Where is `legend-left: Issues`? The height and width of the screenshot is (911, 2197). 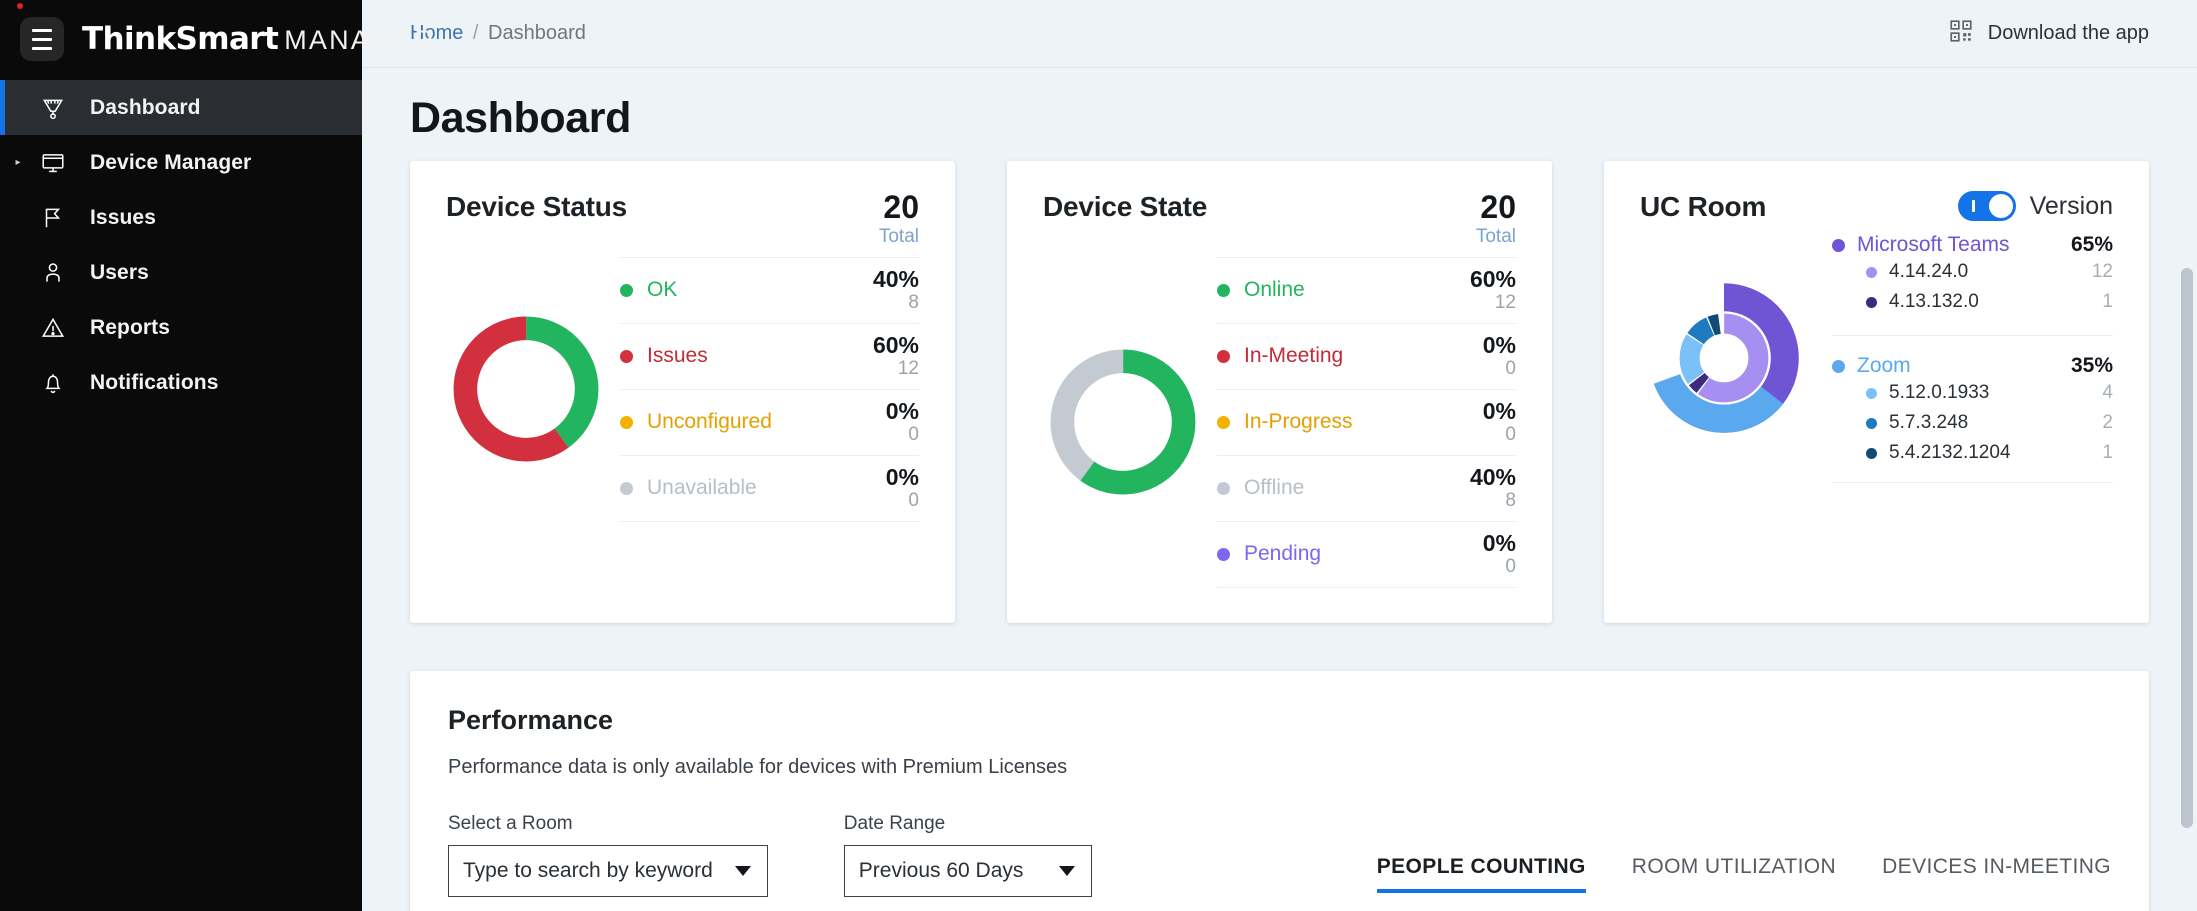 legend-left: Issues is located at coordinates (664, 356).